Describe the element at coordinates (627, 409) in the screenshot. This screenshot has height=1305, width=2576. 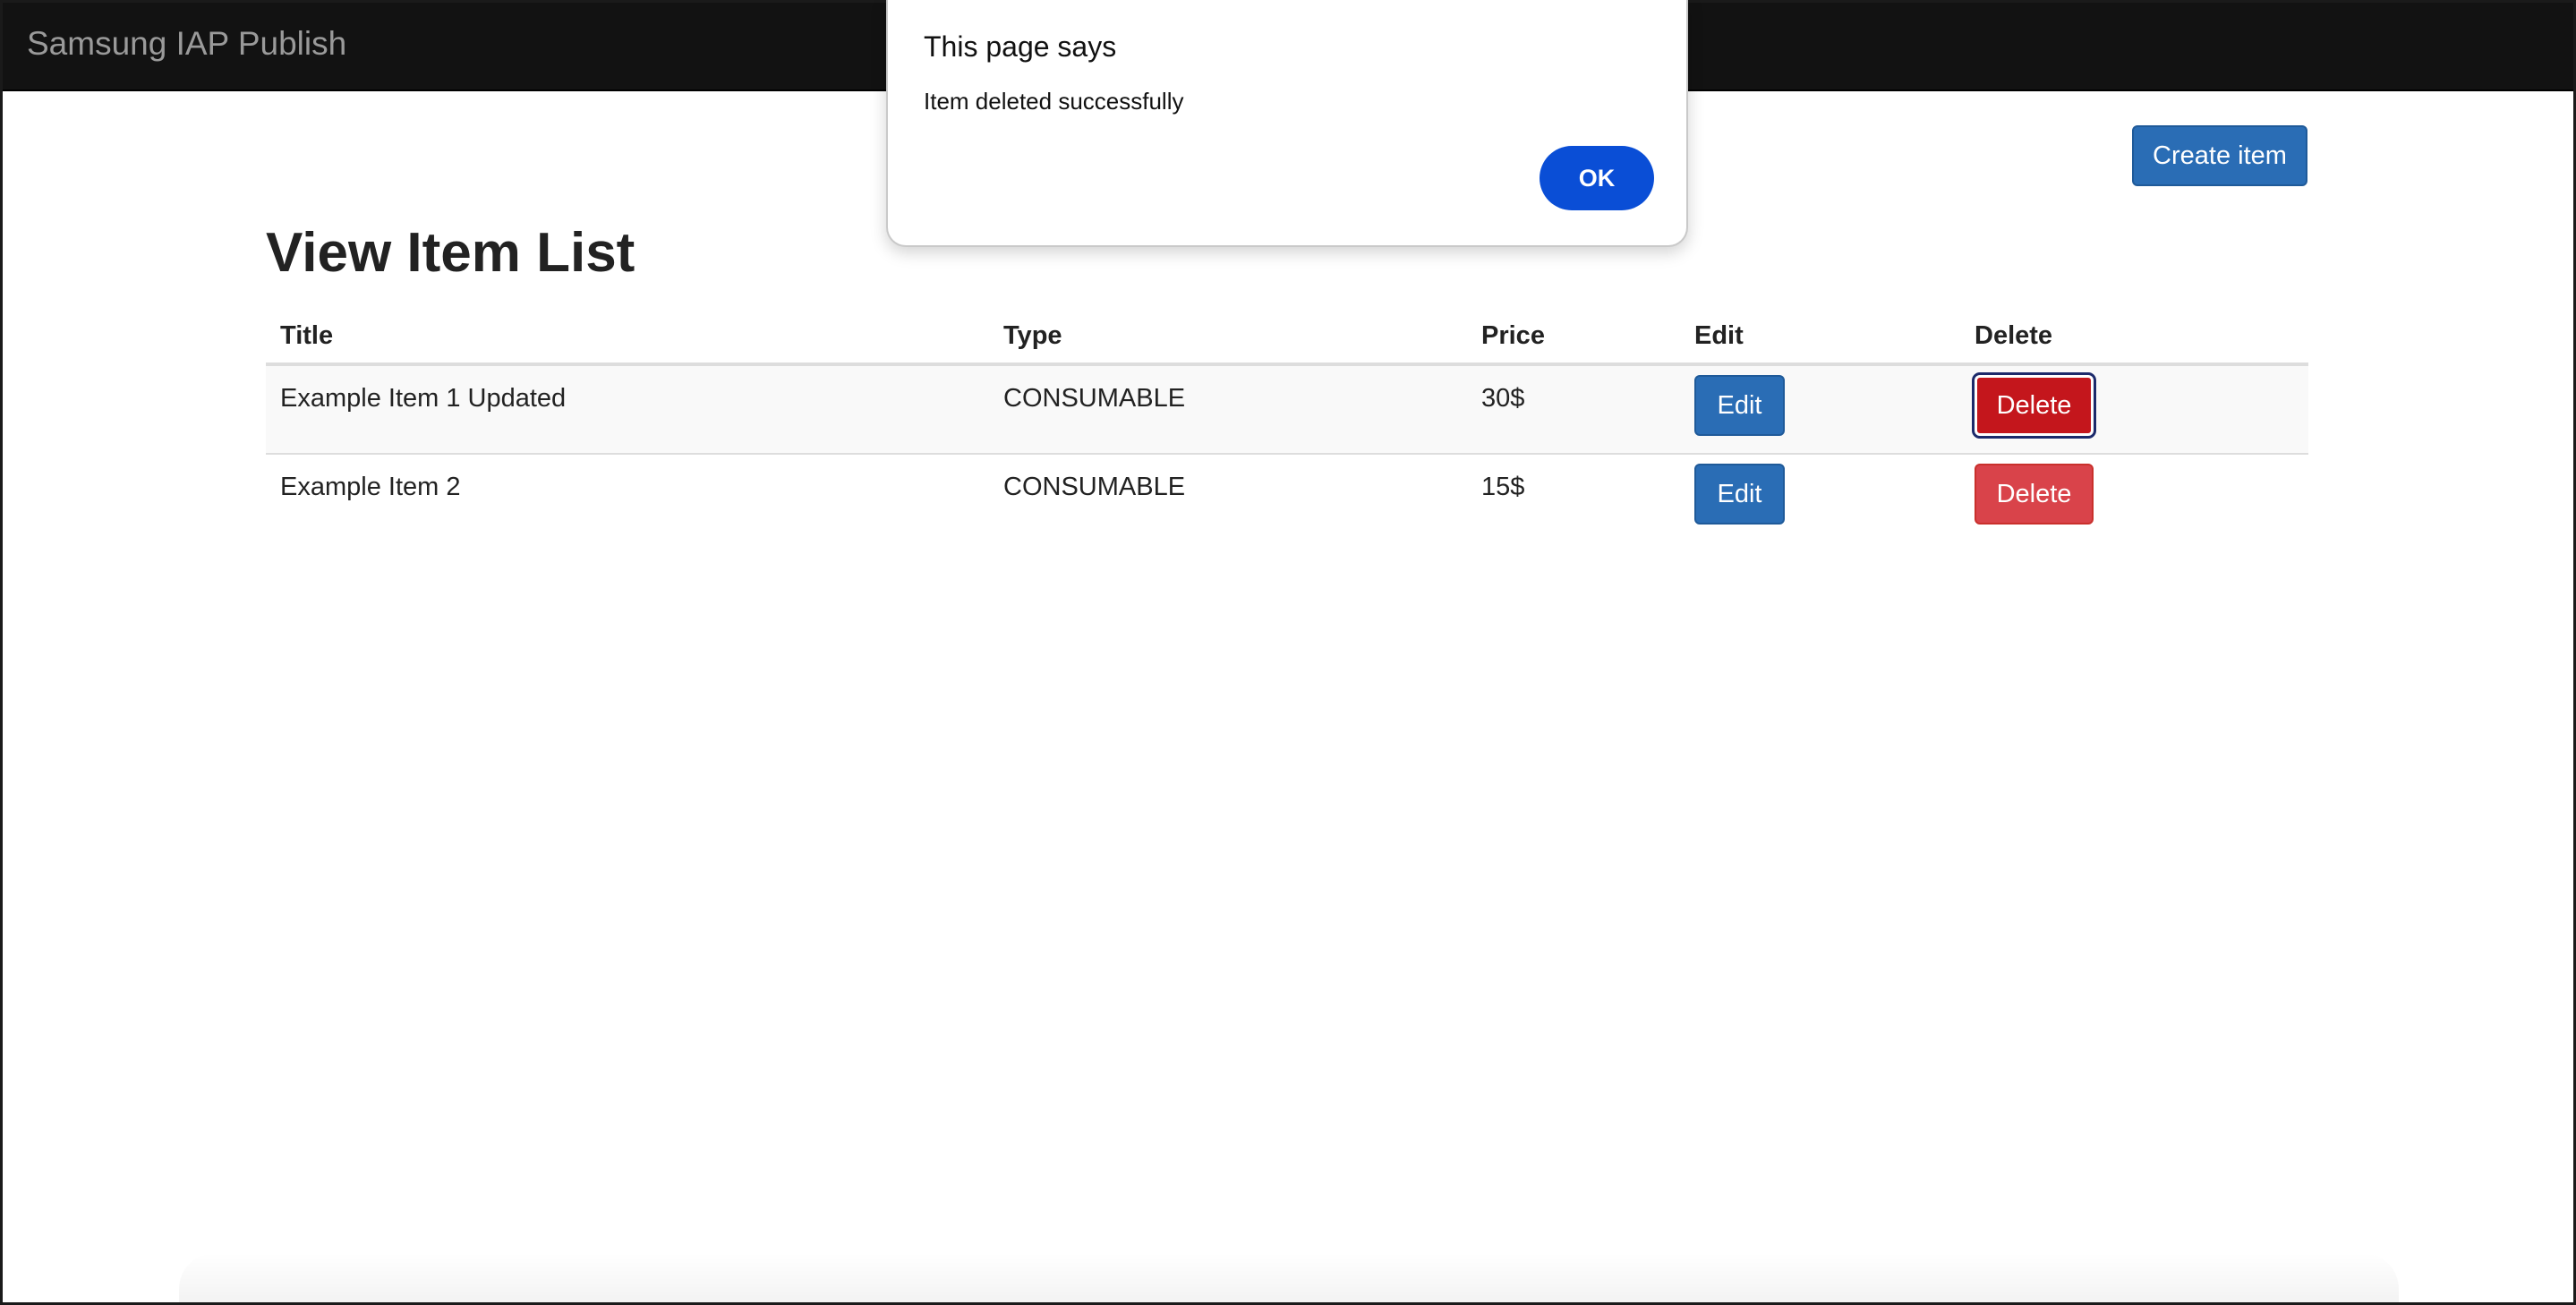
I see `cell-title: Example Item 1 Updated` at that location.